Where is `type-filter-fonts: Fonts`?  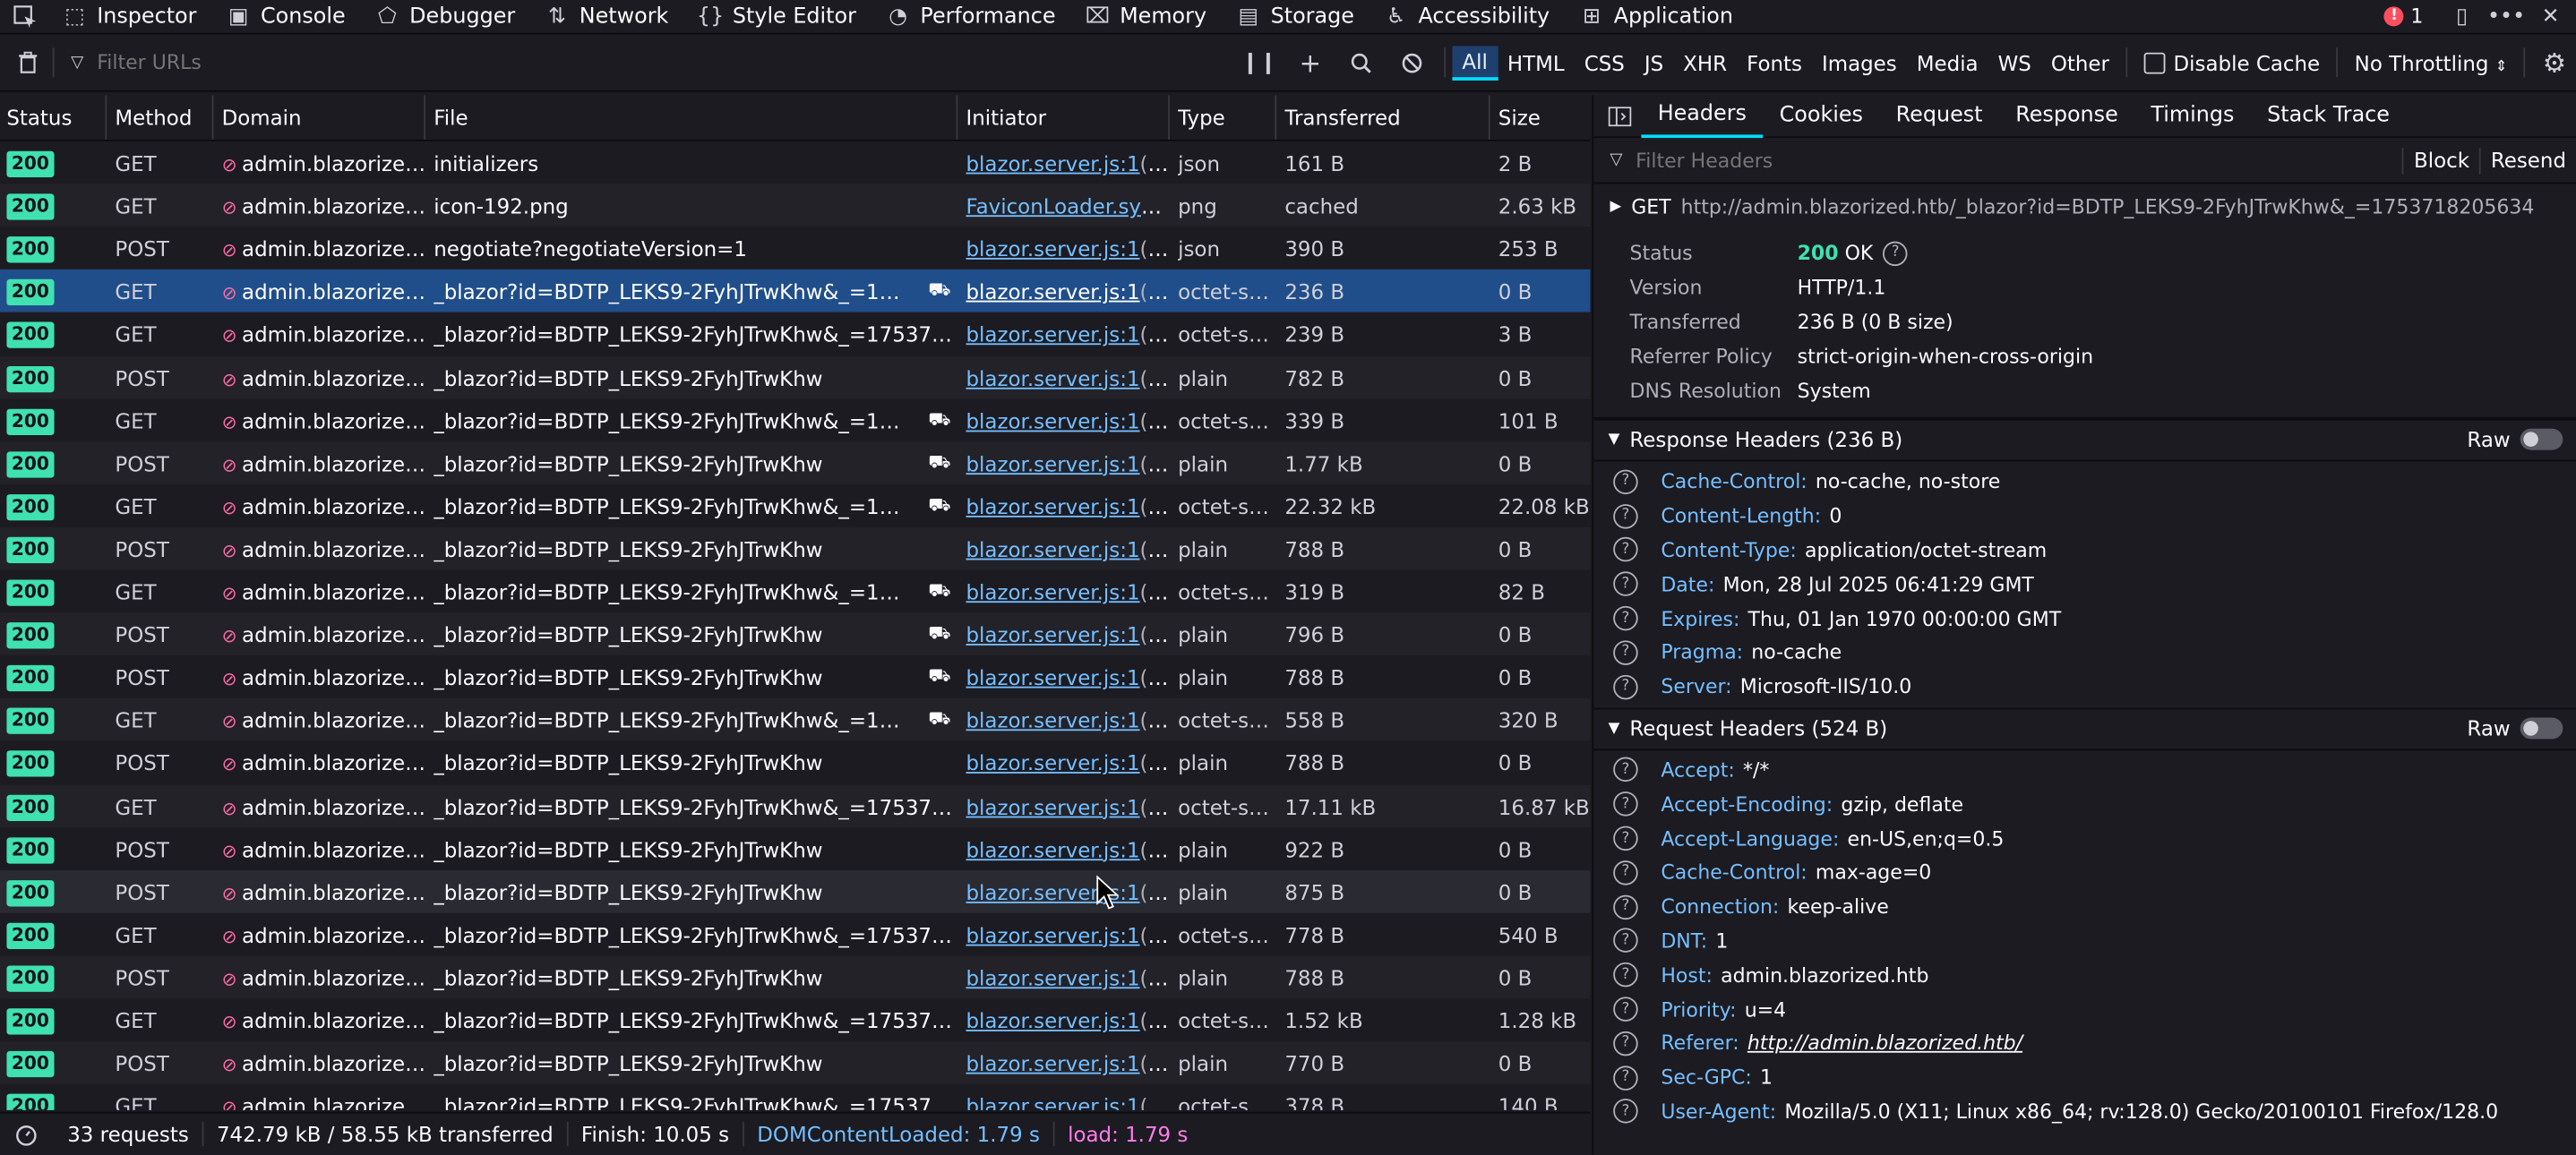 type-filter-fonts: Fonts is located at coordinates (1774, 62).